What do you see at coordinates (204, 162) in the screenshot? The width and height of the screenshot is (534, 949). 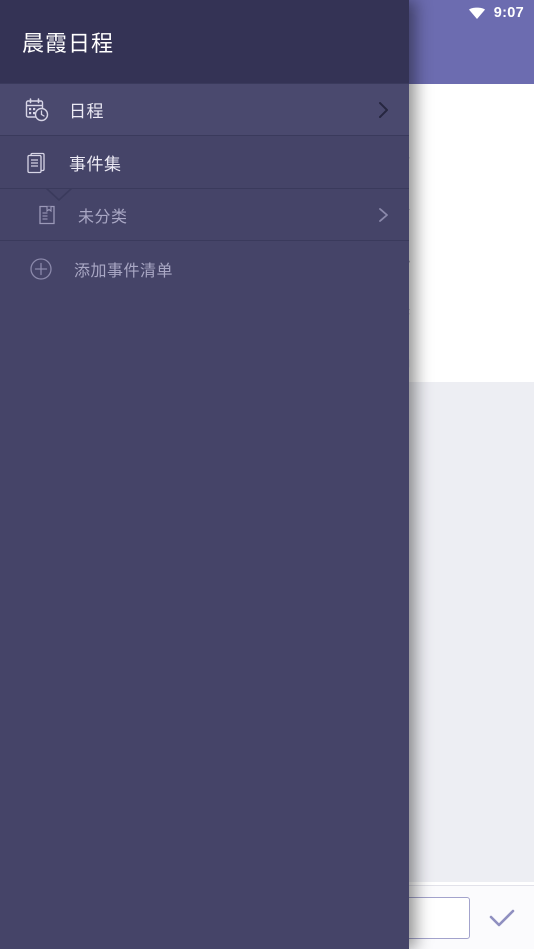 I see `sidebar-item-event-sets: 事件集` at bounding box center [204, 162].